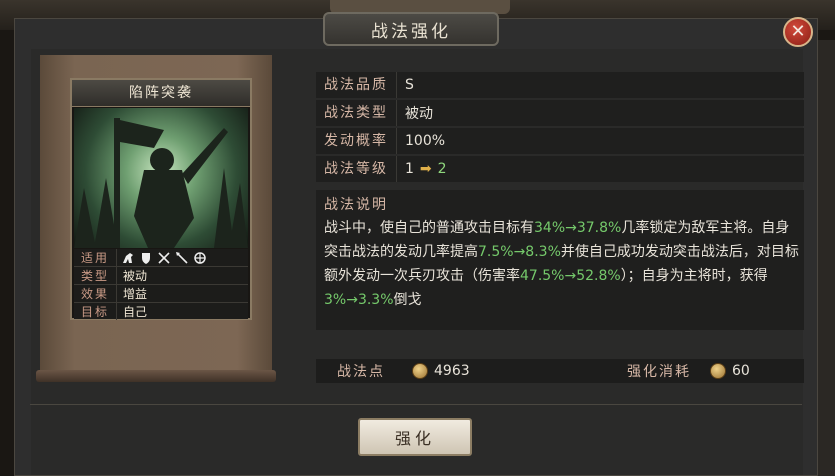 This screenshot has height=476, width=835. What do you see at coordinates (409, 169) in the screenshot?
I see `level-from: 1` at bounding box center [409, 169].